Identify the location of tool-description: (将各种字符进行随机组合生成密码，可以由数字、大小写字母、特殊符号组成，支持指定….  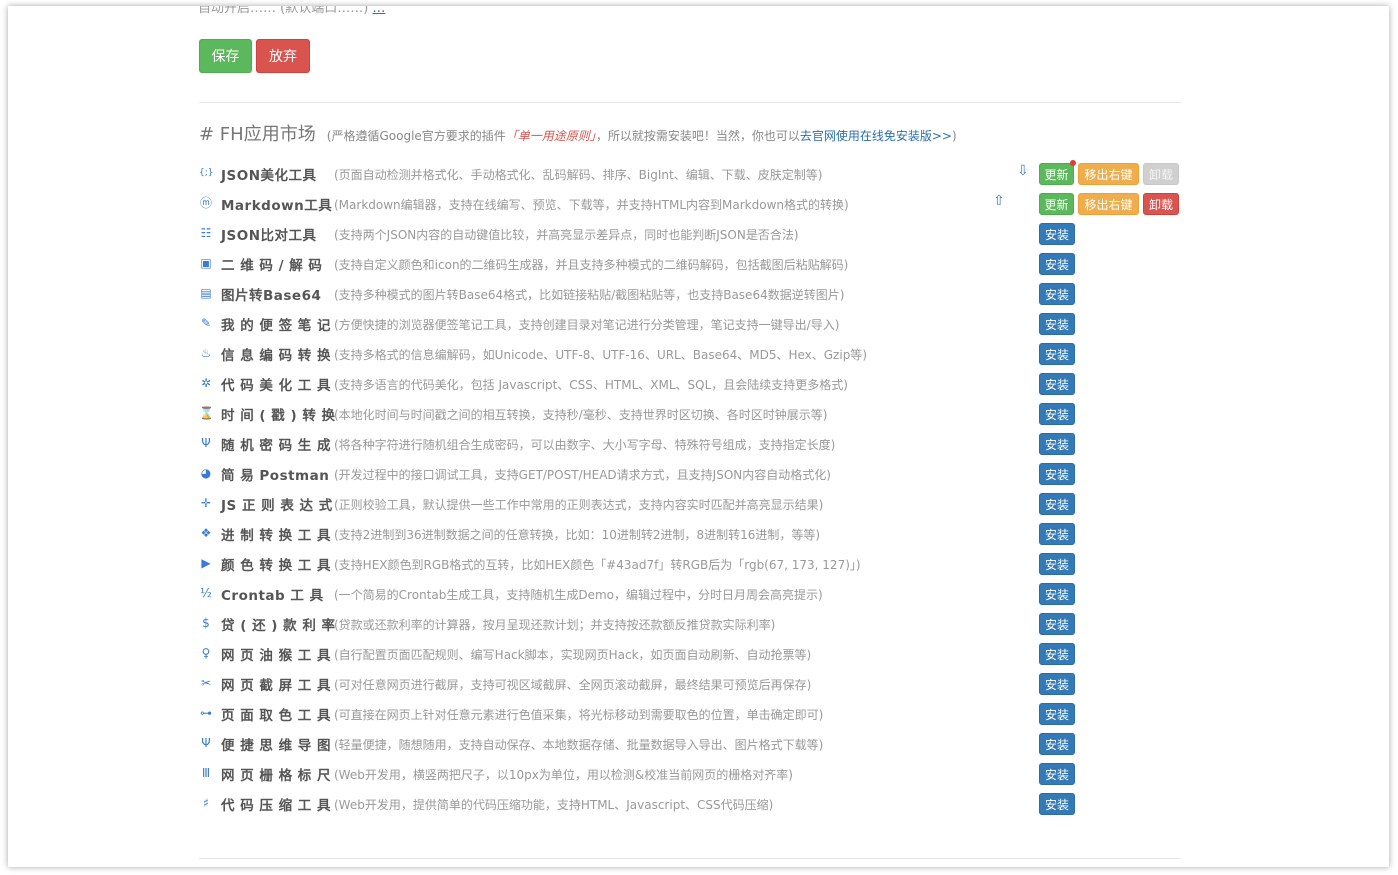
(585, 445).